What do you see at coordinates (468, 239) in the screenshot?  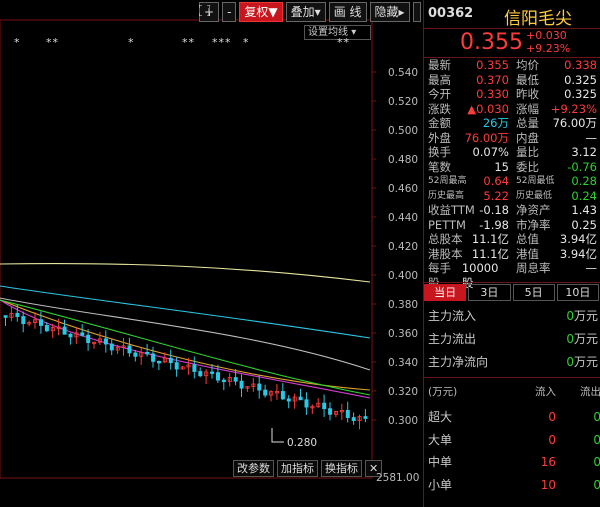 I see `quote-cell: 总股本 11.1亿` at bounding box center [468, 239].